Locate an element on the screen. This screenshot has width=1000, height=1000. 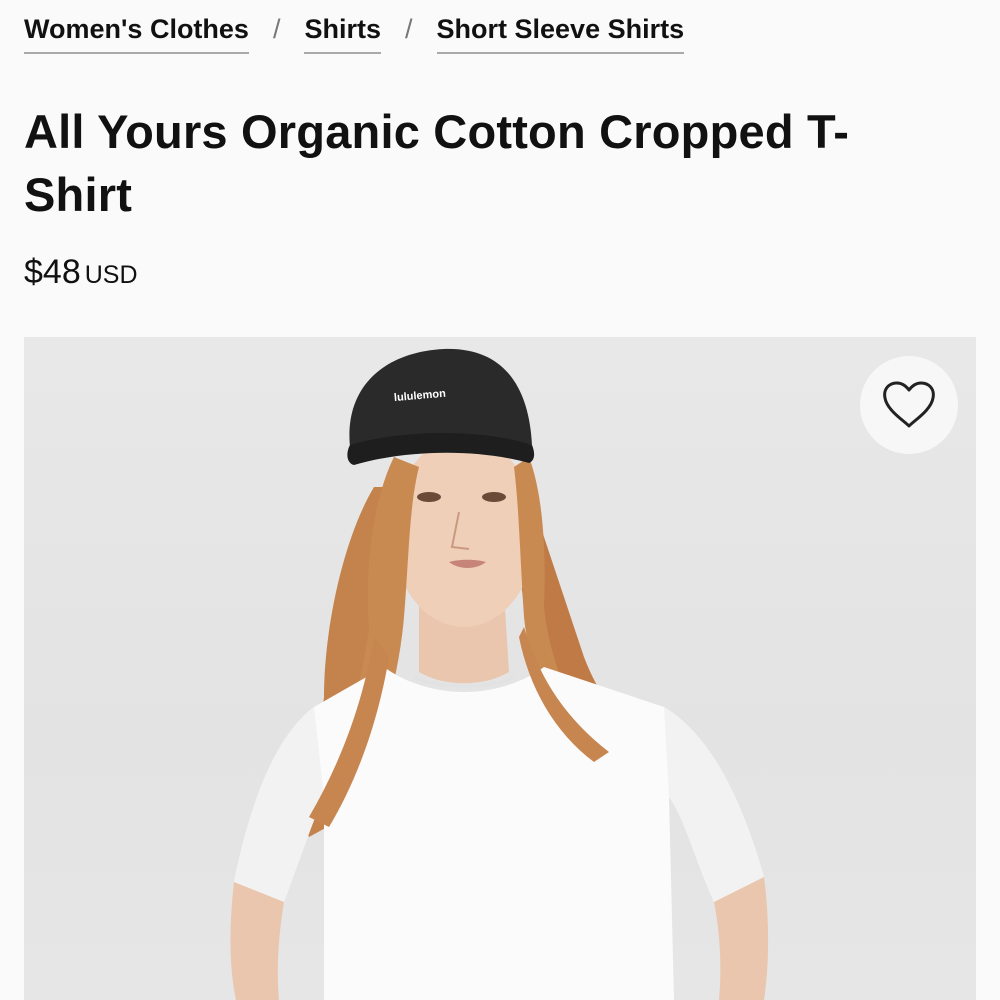
price-currency: USD is located at coordinates (111, 275).